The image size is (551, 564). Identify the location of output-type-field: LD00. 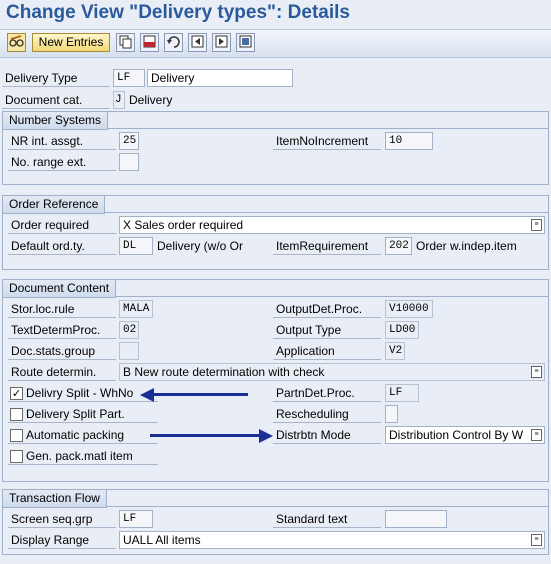
(402, 330).